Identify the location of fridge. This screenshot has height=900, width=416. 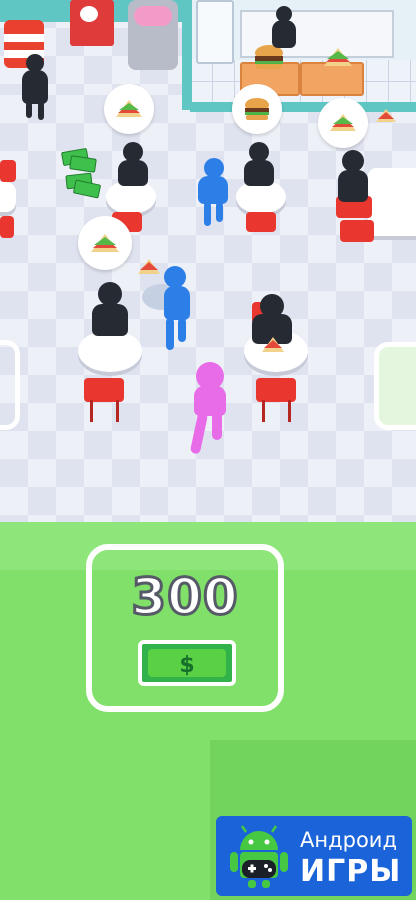
(215, 32).